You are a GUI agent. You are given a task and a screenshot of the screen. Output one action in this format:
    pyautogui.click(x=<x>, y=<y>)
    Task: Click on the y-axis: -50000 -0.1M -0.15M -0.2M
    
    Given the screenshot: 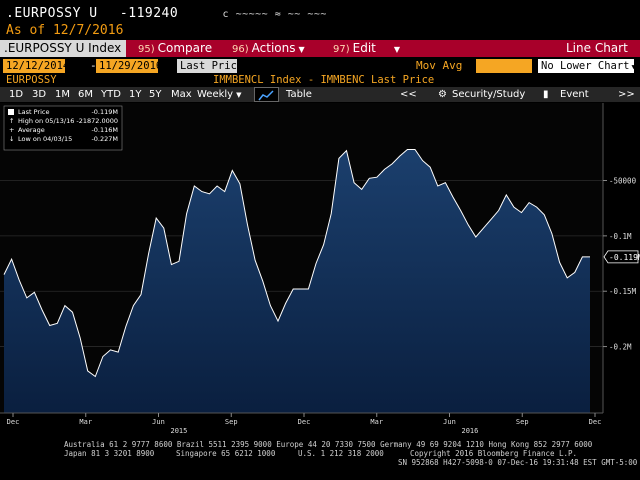 What is the action you would take?
    pyautogui.click(x=620, y=264)
    